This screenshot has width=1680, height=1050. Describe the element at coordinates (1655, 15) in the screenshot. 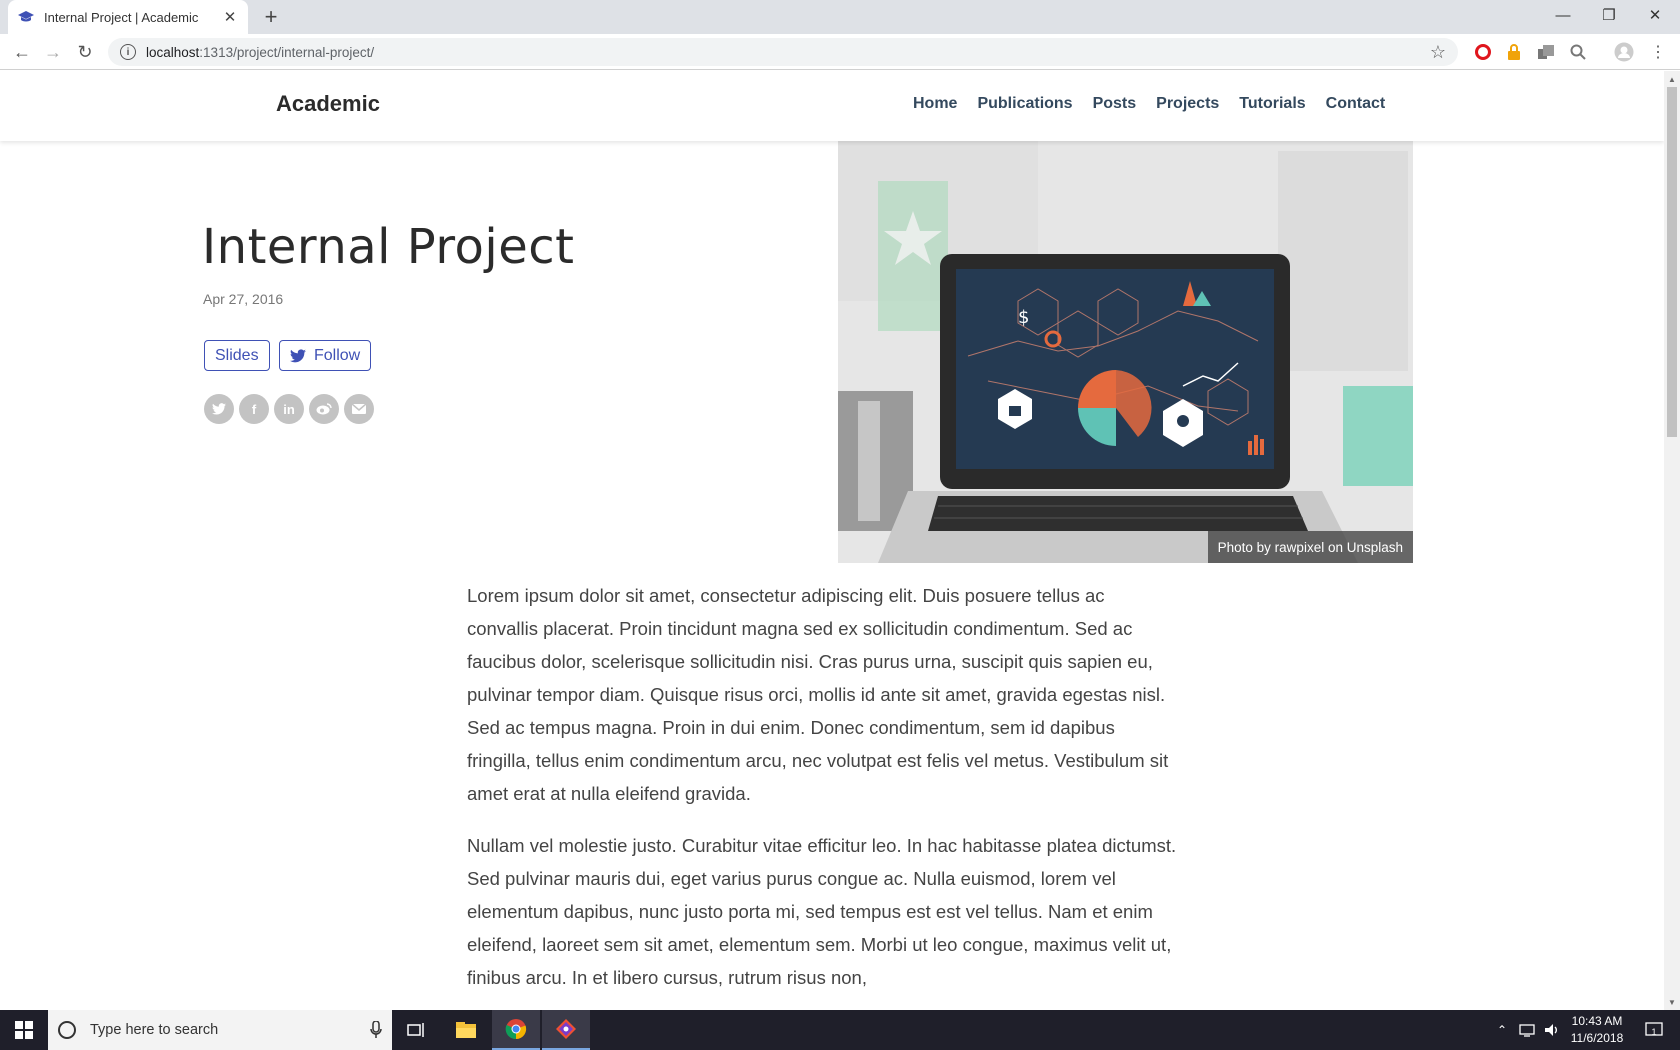

I see `window-close-icon: ✕` at that location.